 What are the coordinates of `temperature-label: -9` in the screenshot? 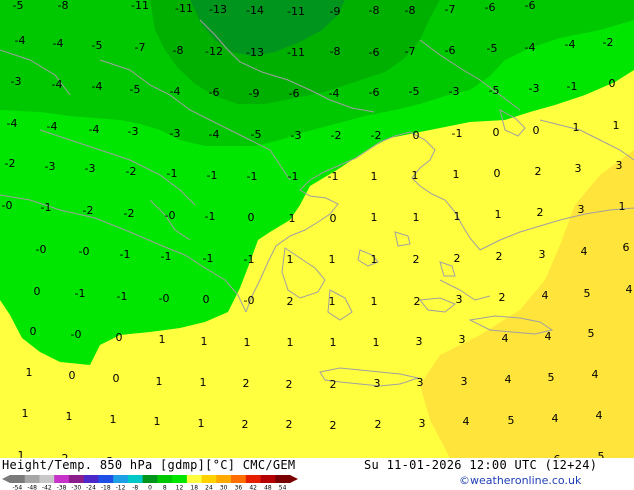 It's located at (254, 93).